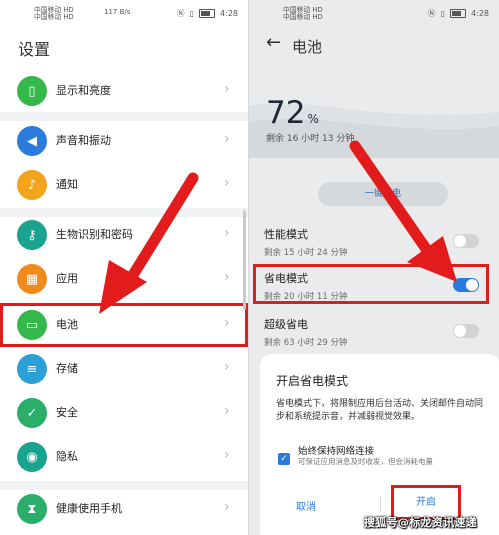  I want to click on cancel-button: 取消, so click(306, 505).